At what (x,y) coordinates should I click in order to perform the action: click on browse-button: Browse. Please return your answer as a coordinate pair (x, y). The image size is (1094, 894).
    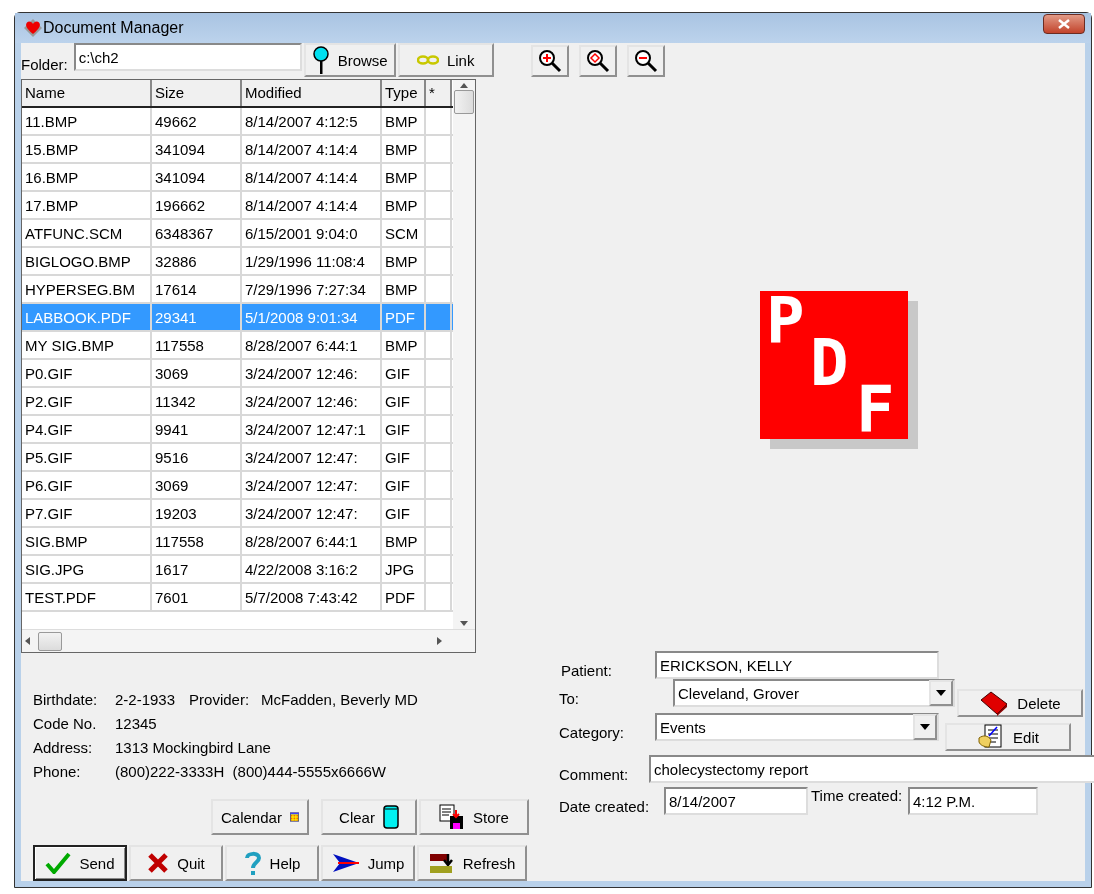
    Looking at the image, I should click on (349, 60).